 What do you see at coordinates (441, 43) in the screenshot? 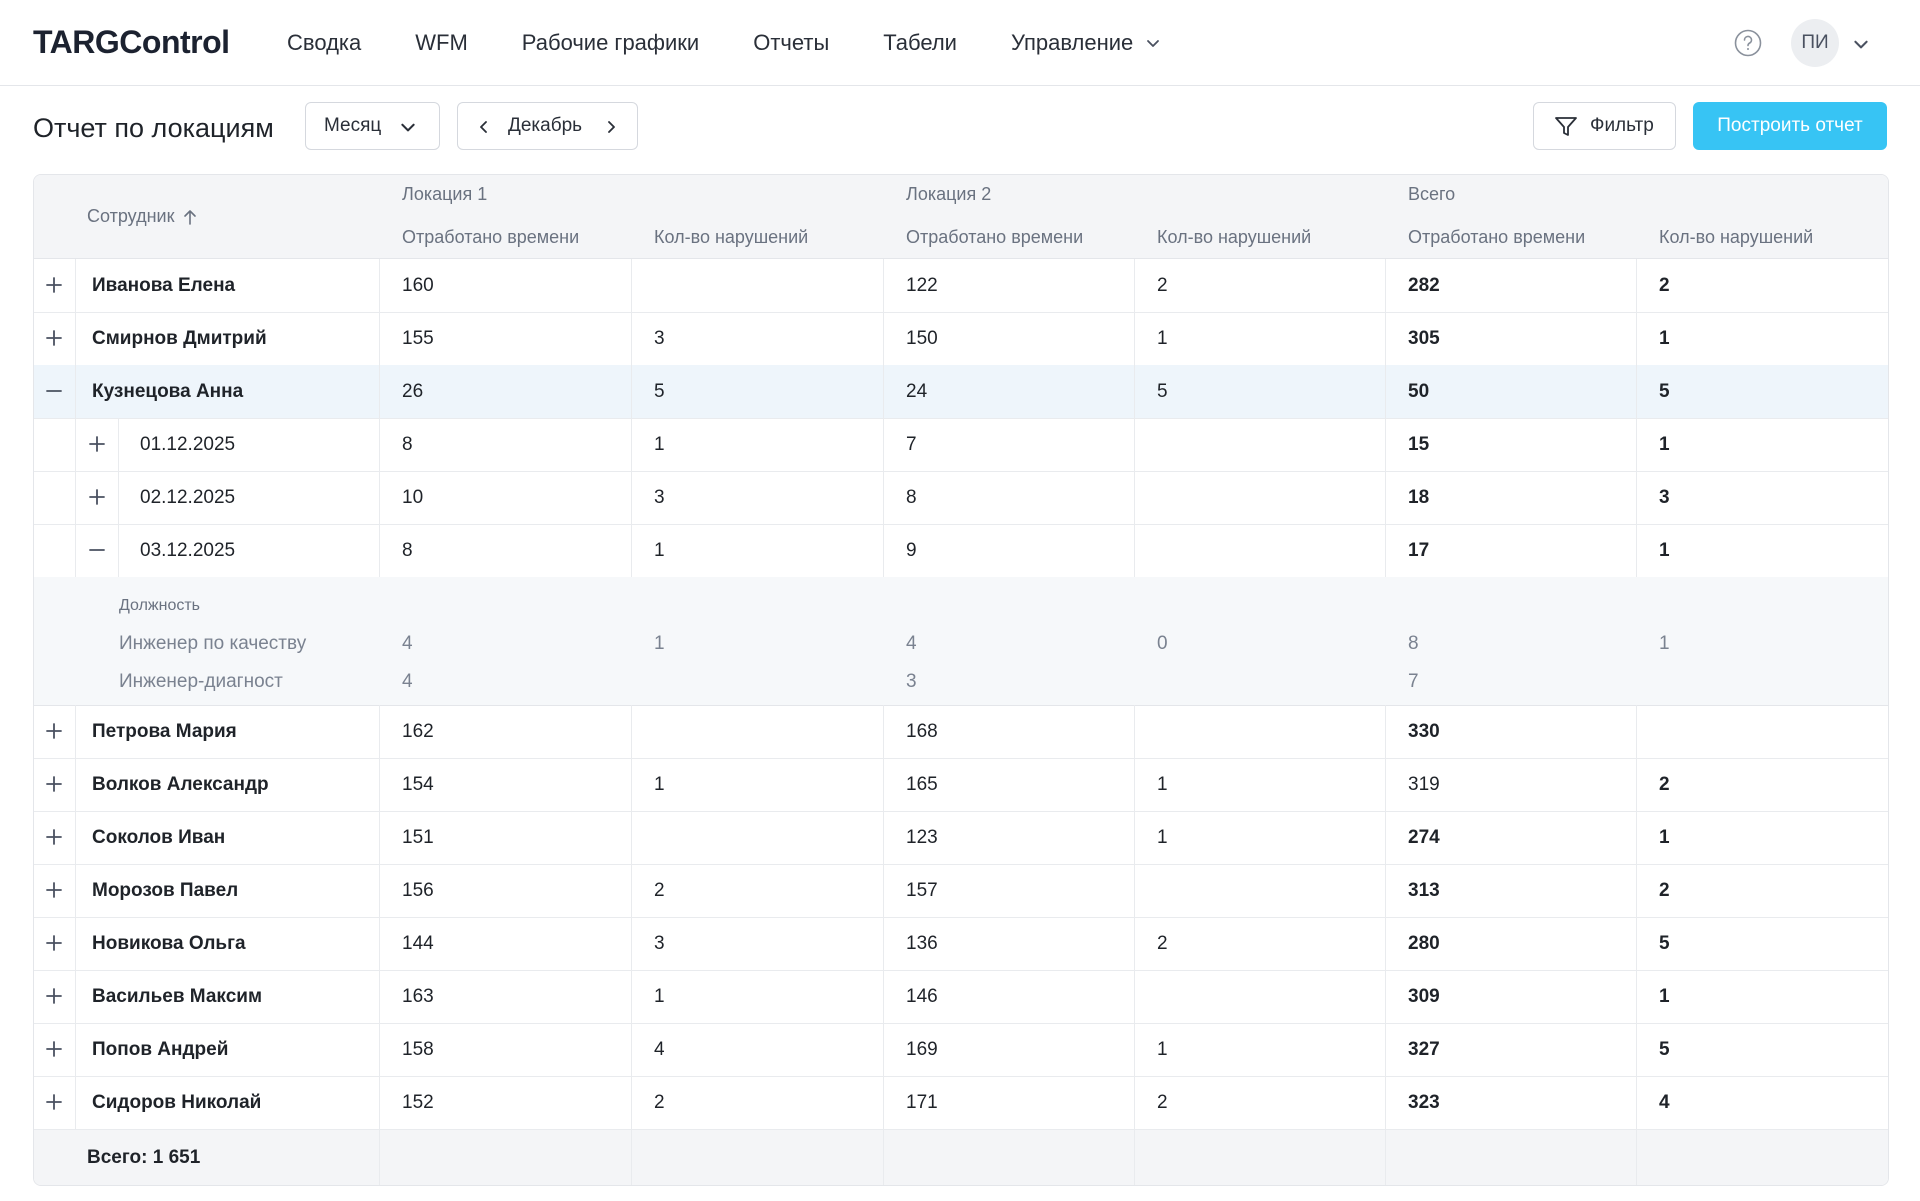
I see `nav-item-wfm: WFM` at bounding box center [441, 43].